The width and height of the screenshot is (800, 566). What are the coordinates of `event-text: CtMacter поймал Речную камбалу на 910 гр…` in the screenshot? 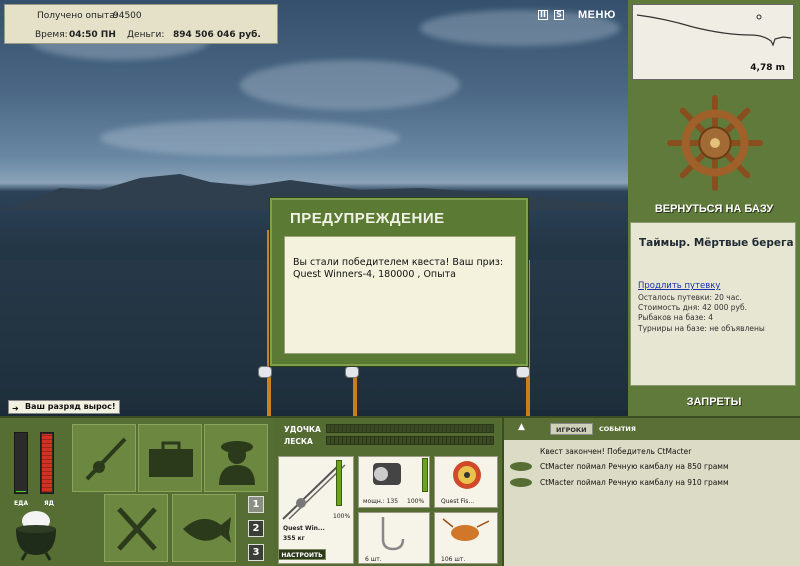 It's located at (634, 482).